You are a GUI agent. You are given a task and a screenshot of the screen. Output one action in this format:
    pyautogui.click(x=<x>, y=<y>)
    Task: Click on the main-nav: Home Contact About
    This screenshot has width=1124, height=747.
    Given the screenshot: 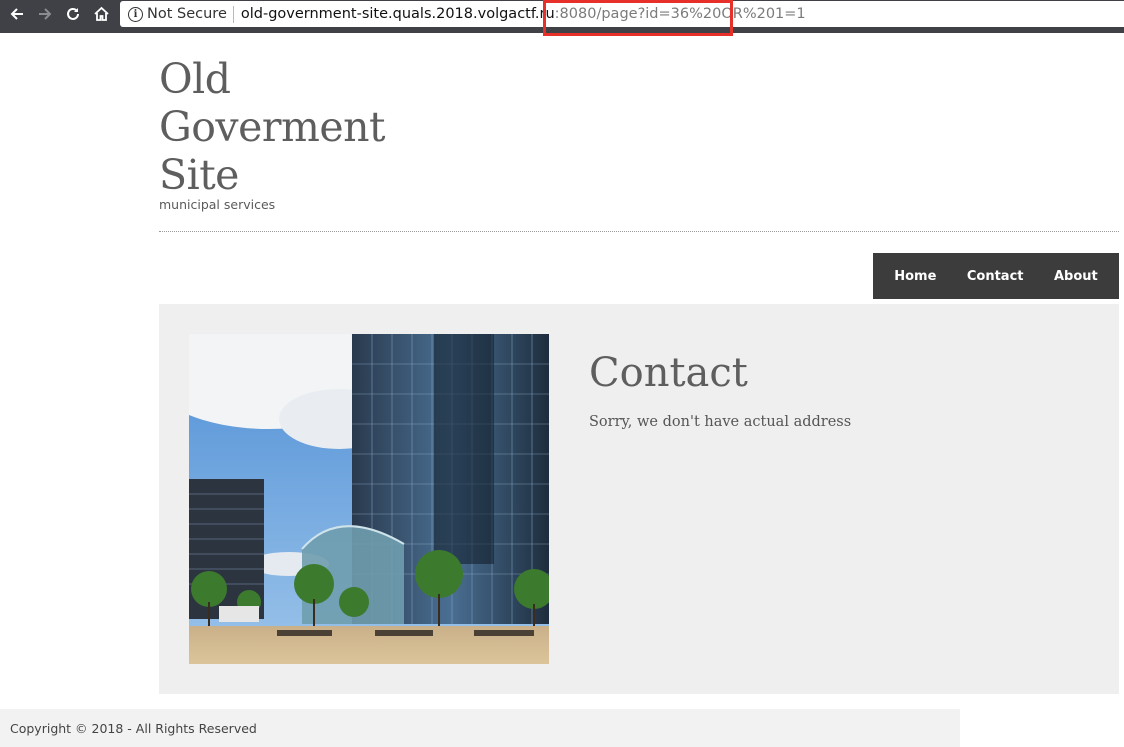 What is the action you would take?
    pyautogui.click(x=996, y=276)
    